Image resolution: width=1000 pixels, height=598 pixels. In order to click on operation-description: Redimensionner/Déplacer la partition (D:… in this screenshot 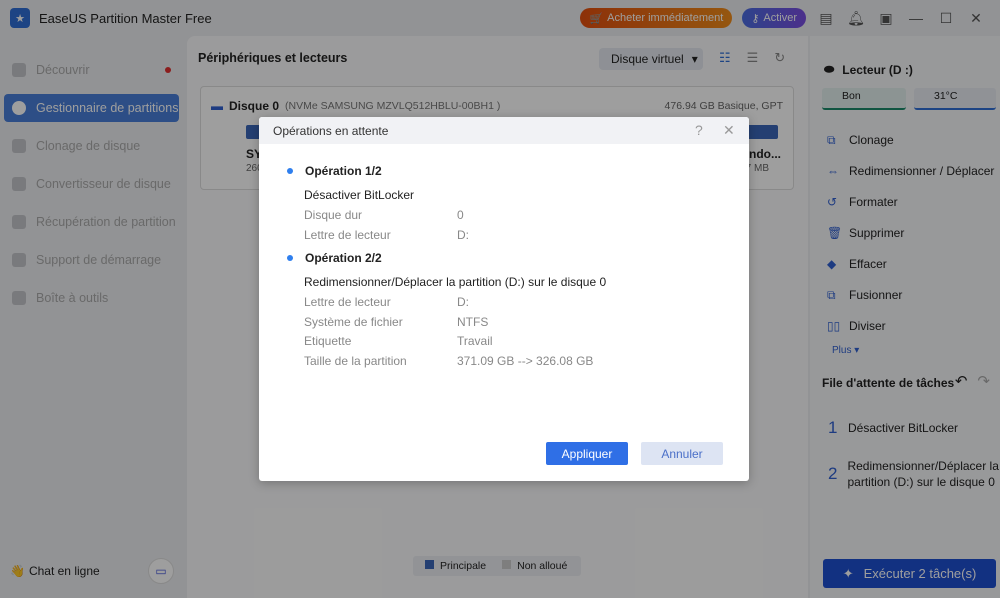, I will do `click(455, 282)`.